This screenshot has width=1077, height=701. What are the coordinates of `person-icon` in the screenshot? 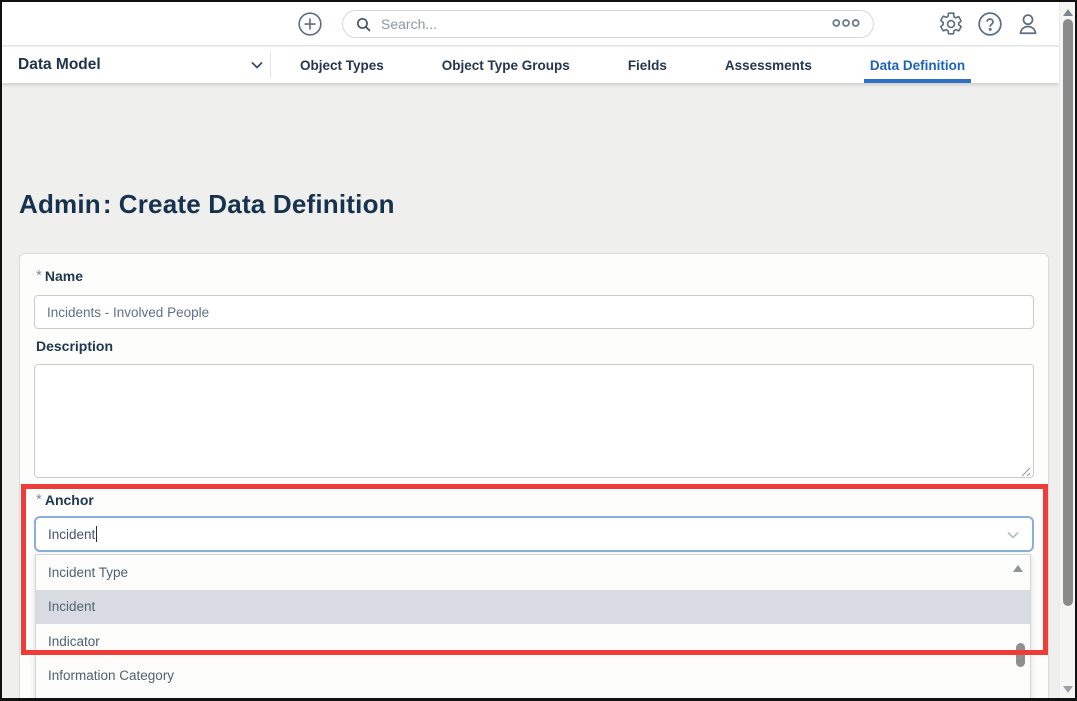 It's located at (1028, 24).